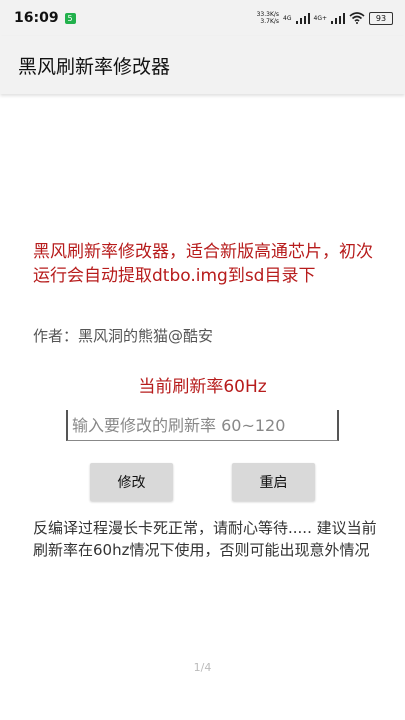  What do you see at coordinates (94, 66) in the screenshot?
I see `app-title: 黑风刷新率修改器` at bounding box center [94, 66].